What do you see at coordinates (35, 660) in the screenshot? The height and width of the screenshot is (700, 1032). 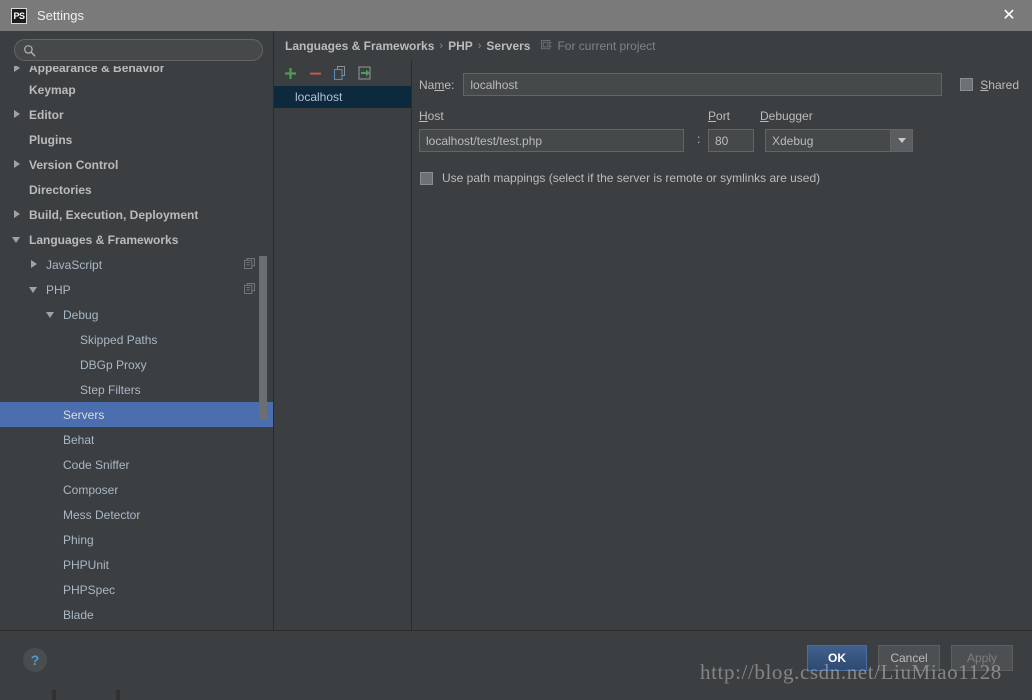 I see `help-icon: ?` at bounding box center [35, 660].